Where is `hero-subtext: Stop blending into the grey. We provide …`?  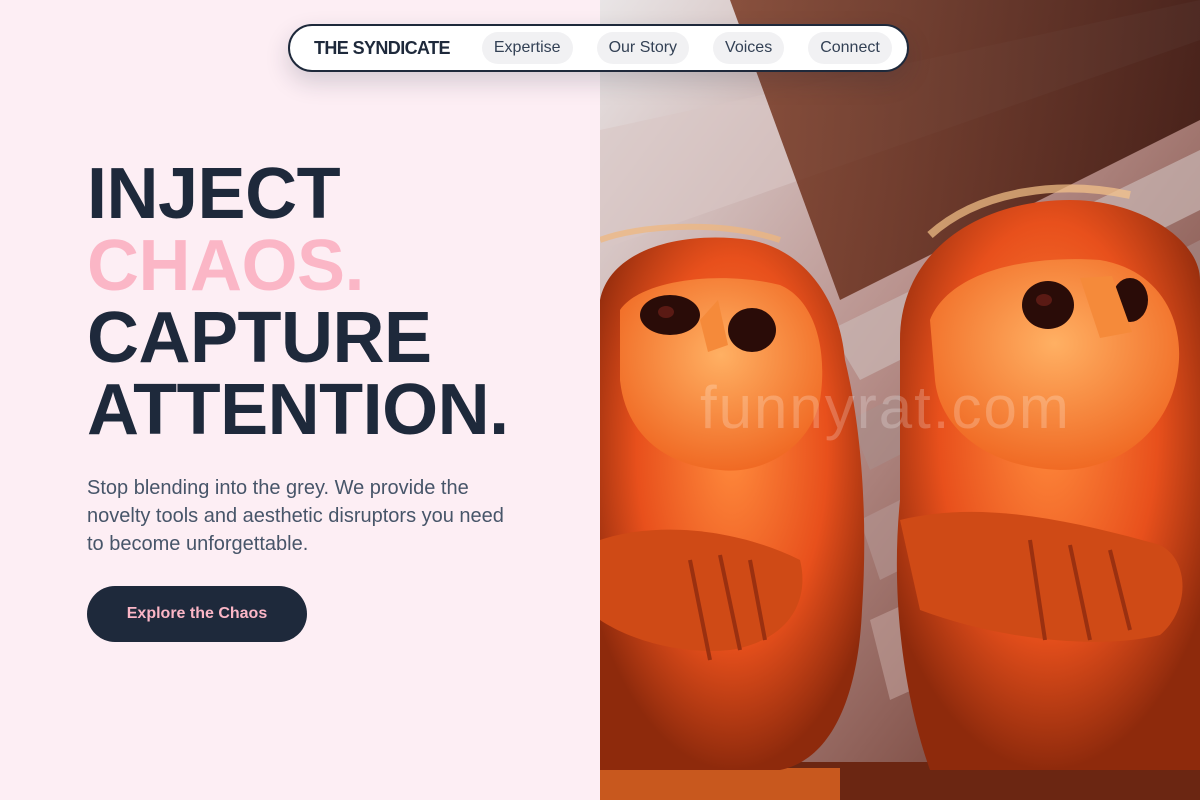
hero-subtext: Stop blending into the grey. We provide … is located at coordinates (295, 516).